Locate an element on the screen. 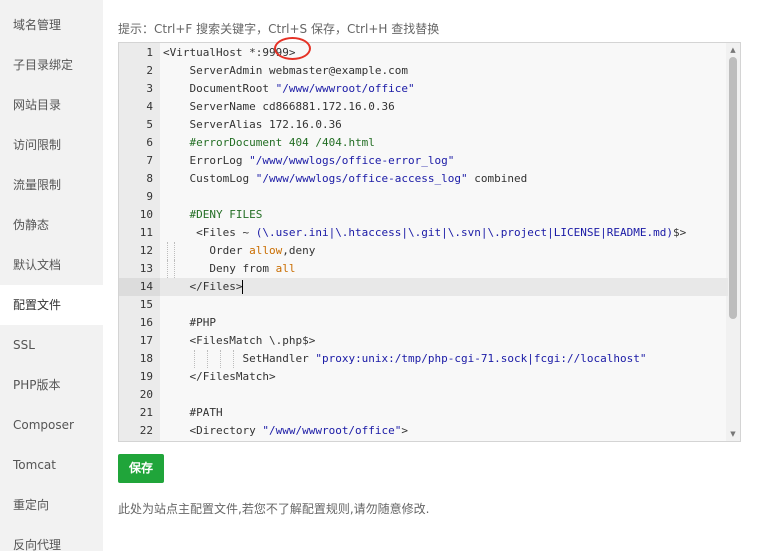 Image resolution: width=762 pixels, height=551 pixels. code-line: 1 <VirtualHost *:9999> is located at coordinates (423, 53).